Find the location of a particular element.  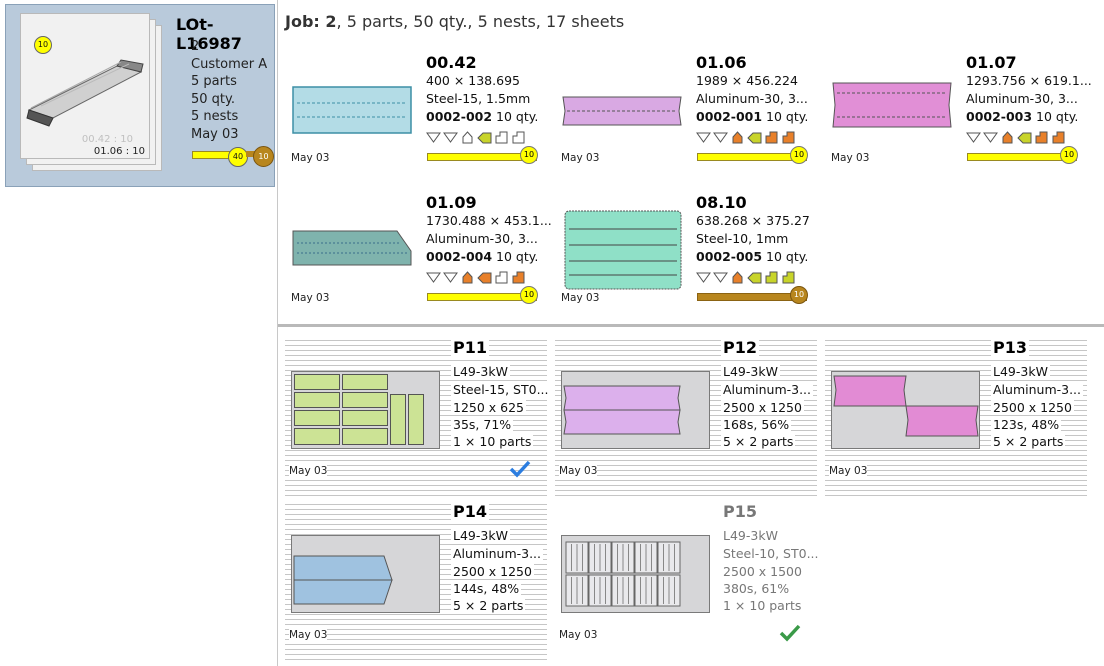

part-material: Steel-15, 1.5mm is located at coordinates (478, 98).